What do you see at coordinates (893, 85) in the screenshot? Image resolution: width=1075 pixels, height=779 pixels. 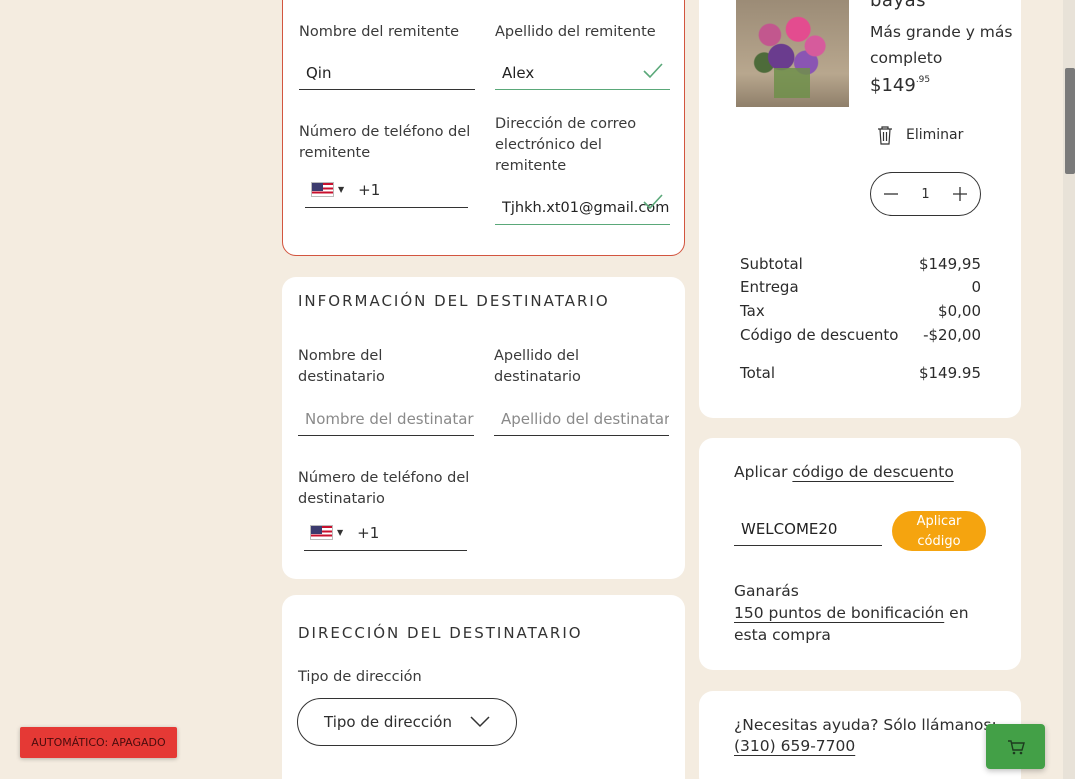 I see `product-price-main: $149` at bounding box center [893, 85].